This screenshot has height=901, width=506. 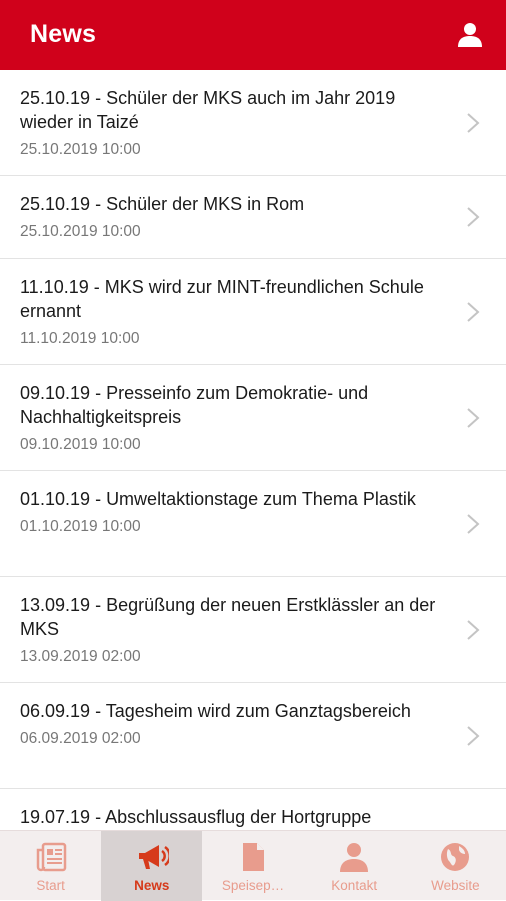 I want to click on news-date: 11.10.2019 10:00, so click(x=80, y=338).